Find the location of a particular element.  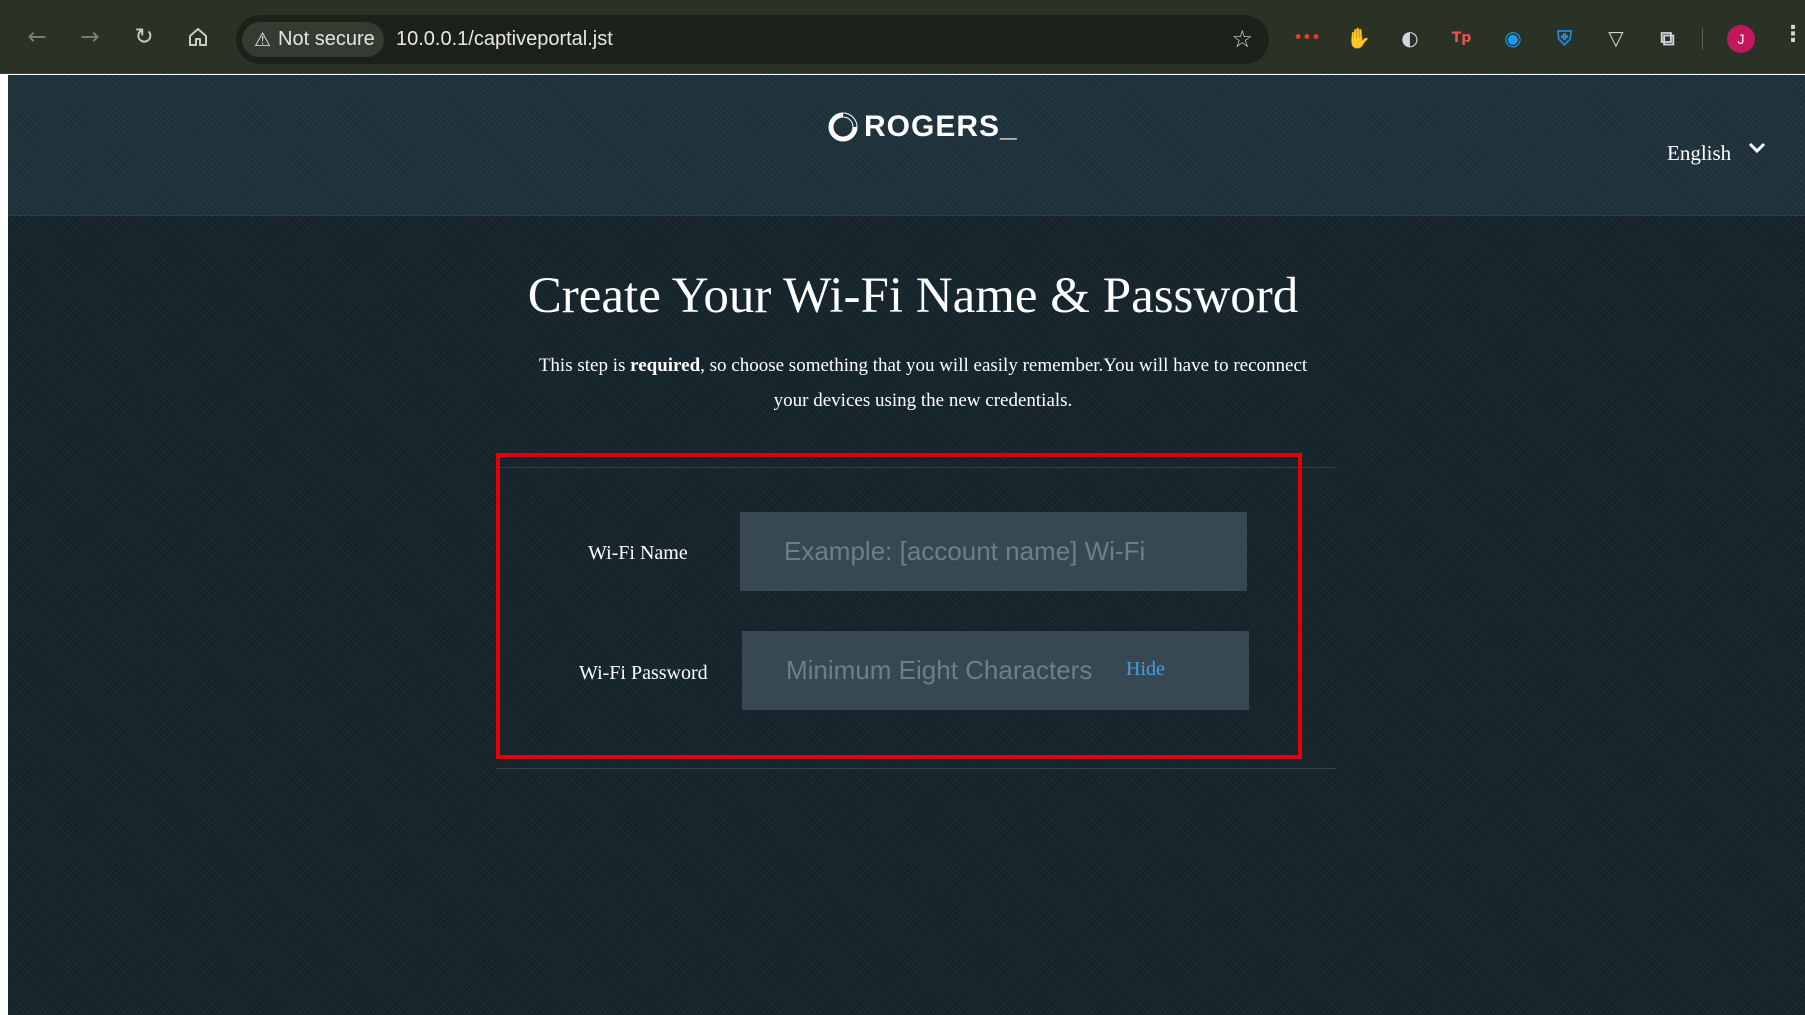

reload-icon: ↻ is located at coordinates (144, 37).